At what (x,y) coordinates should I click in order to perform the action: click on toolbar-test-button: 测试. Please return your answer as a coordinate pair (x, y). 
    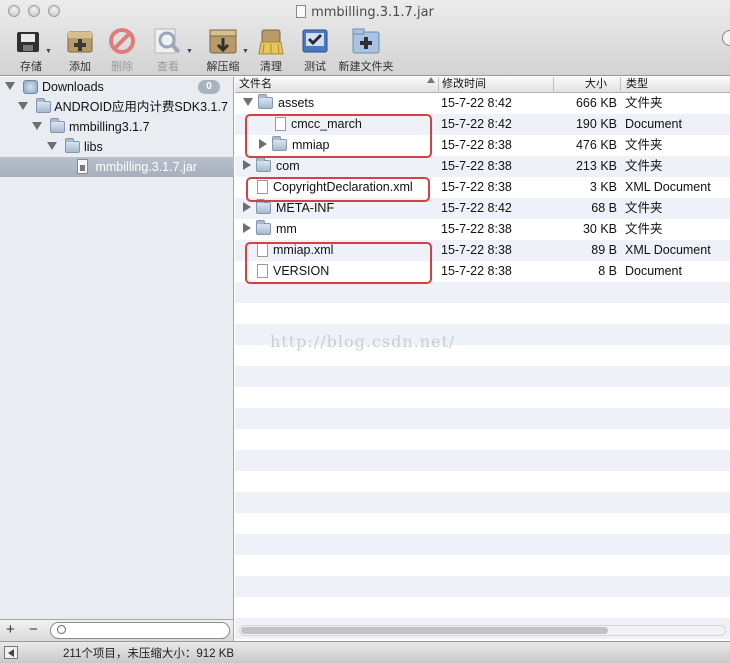
    Looking at the image, I should click on (315, 50).